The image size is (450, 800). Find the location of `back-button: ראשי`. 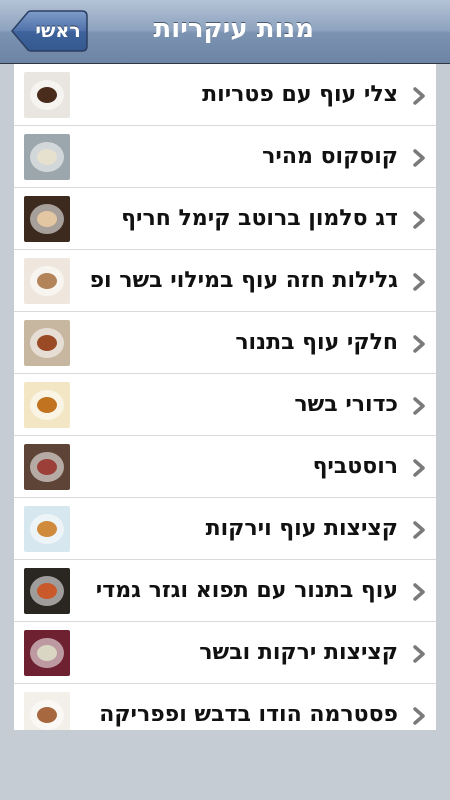

back-button: ראשי is located at coordinates (49, 31).